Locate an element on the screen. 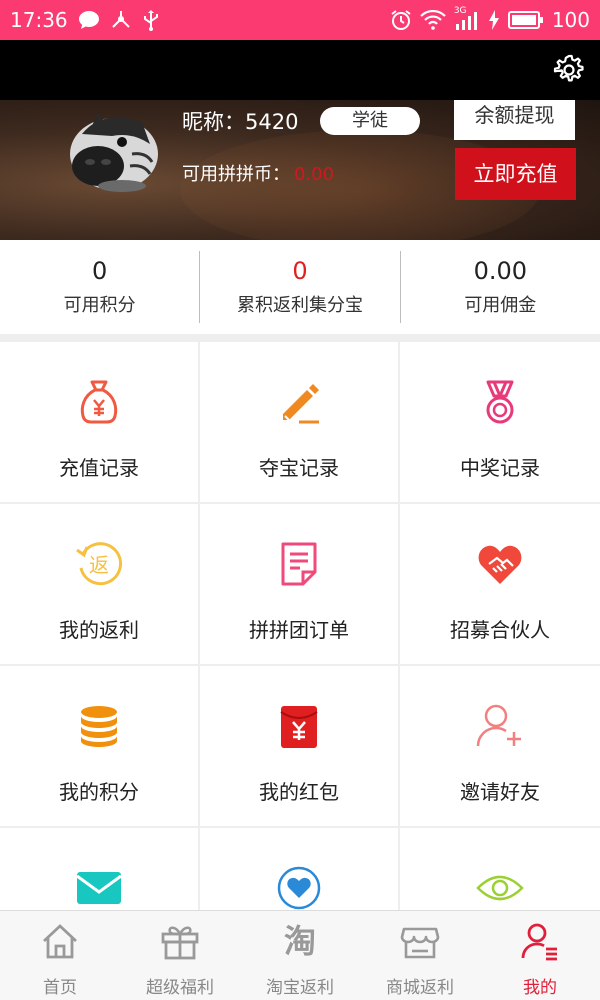  taobao-glyph: 淘 is located at coordinates (299, 941).